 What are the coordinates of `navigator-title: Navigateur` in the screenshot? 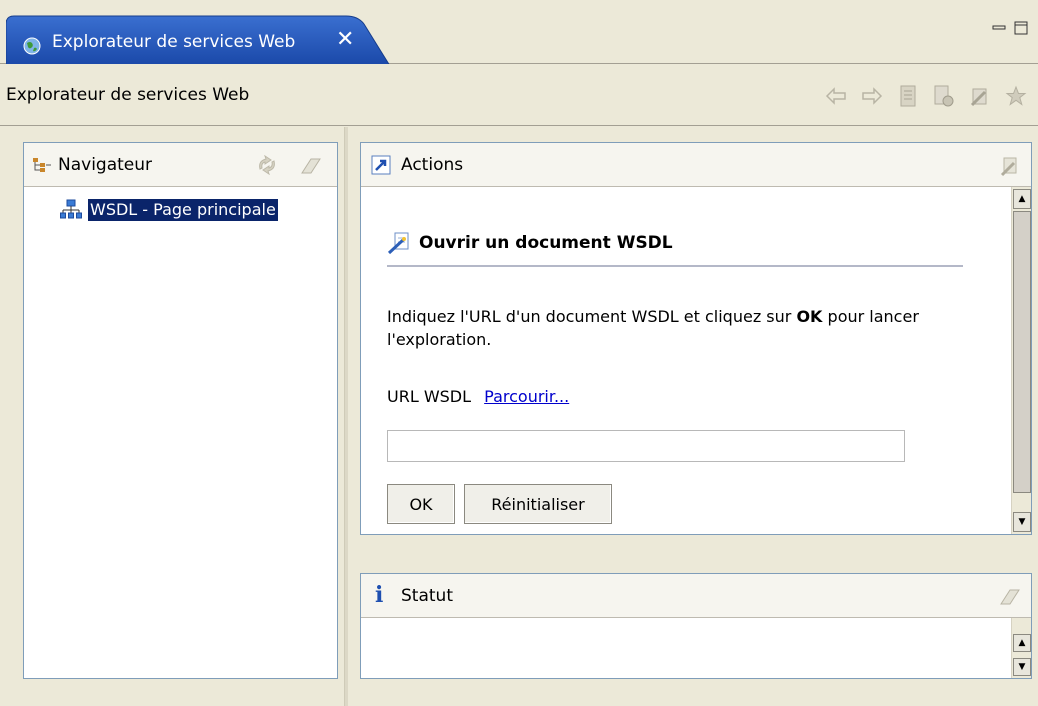 It's located at (105, 165).